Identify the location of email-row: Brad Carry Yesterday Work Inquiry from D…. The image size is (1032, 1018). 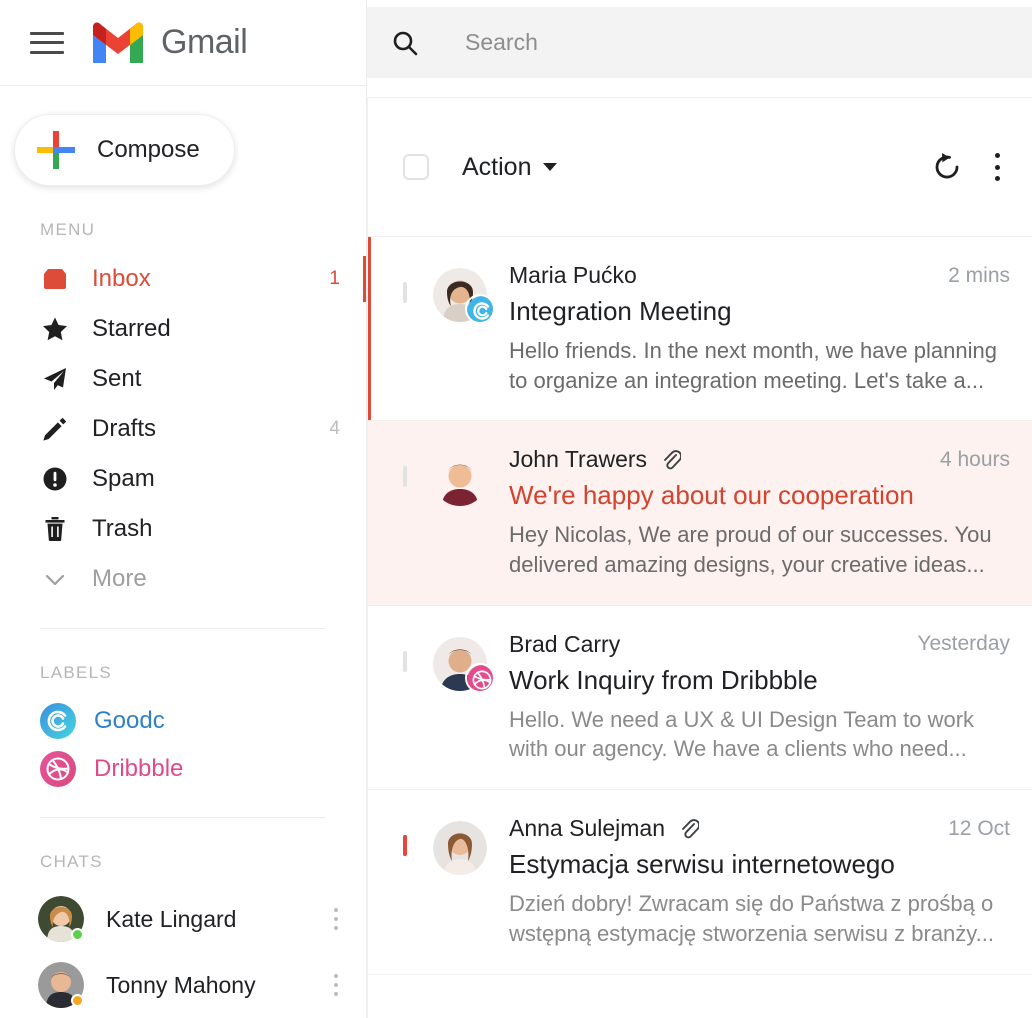
(700, 698).